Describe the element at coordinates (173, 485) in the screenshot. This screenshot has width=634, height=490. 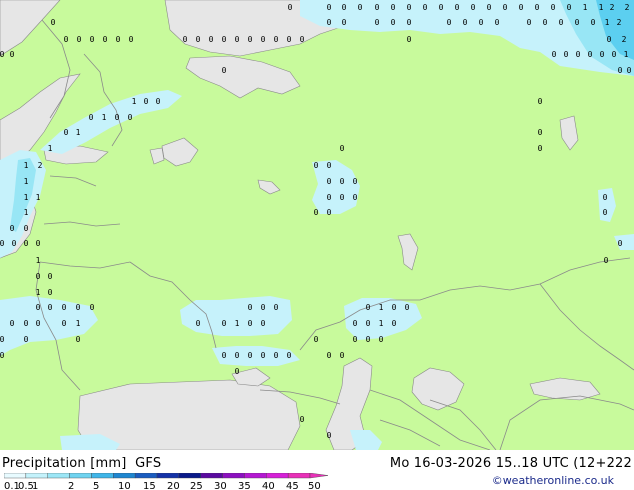
I see `scale-label: 20` at that location.